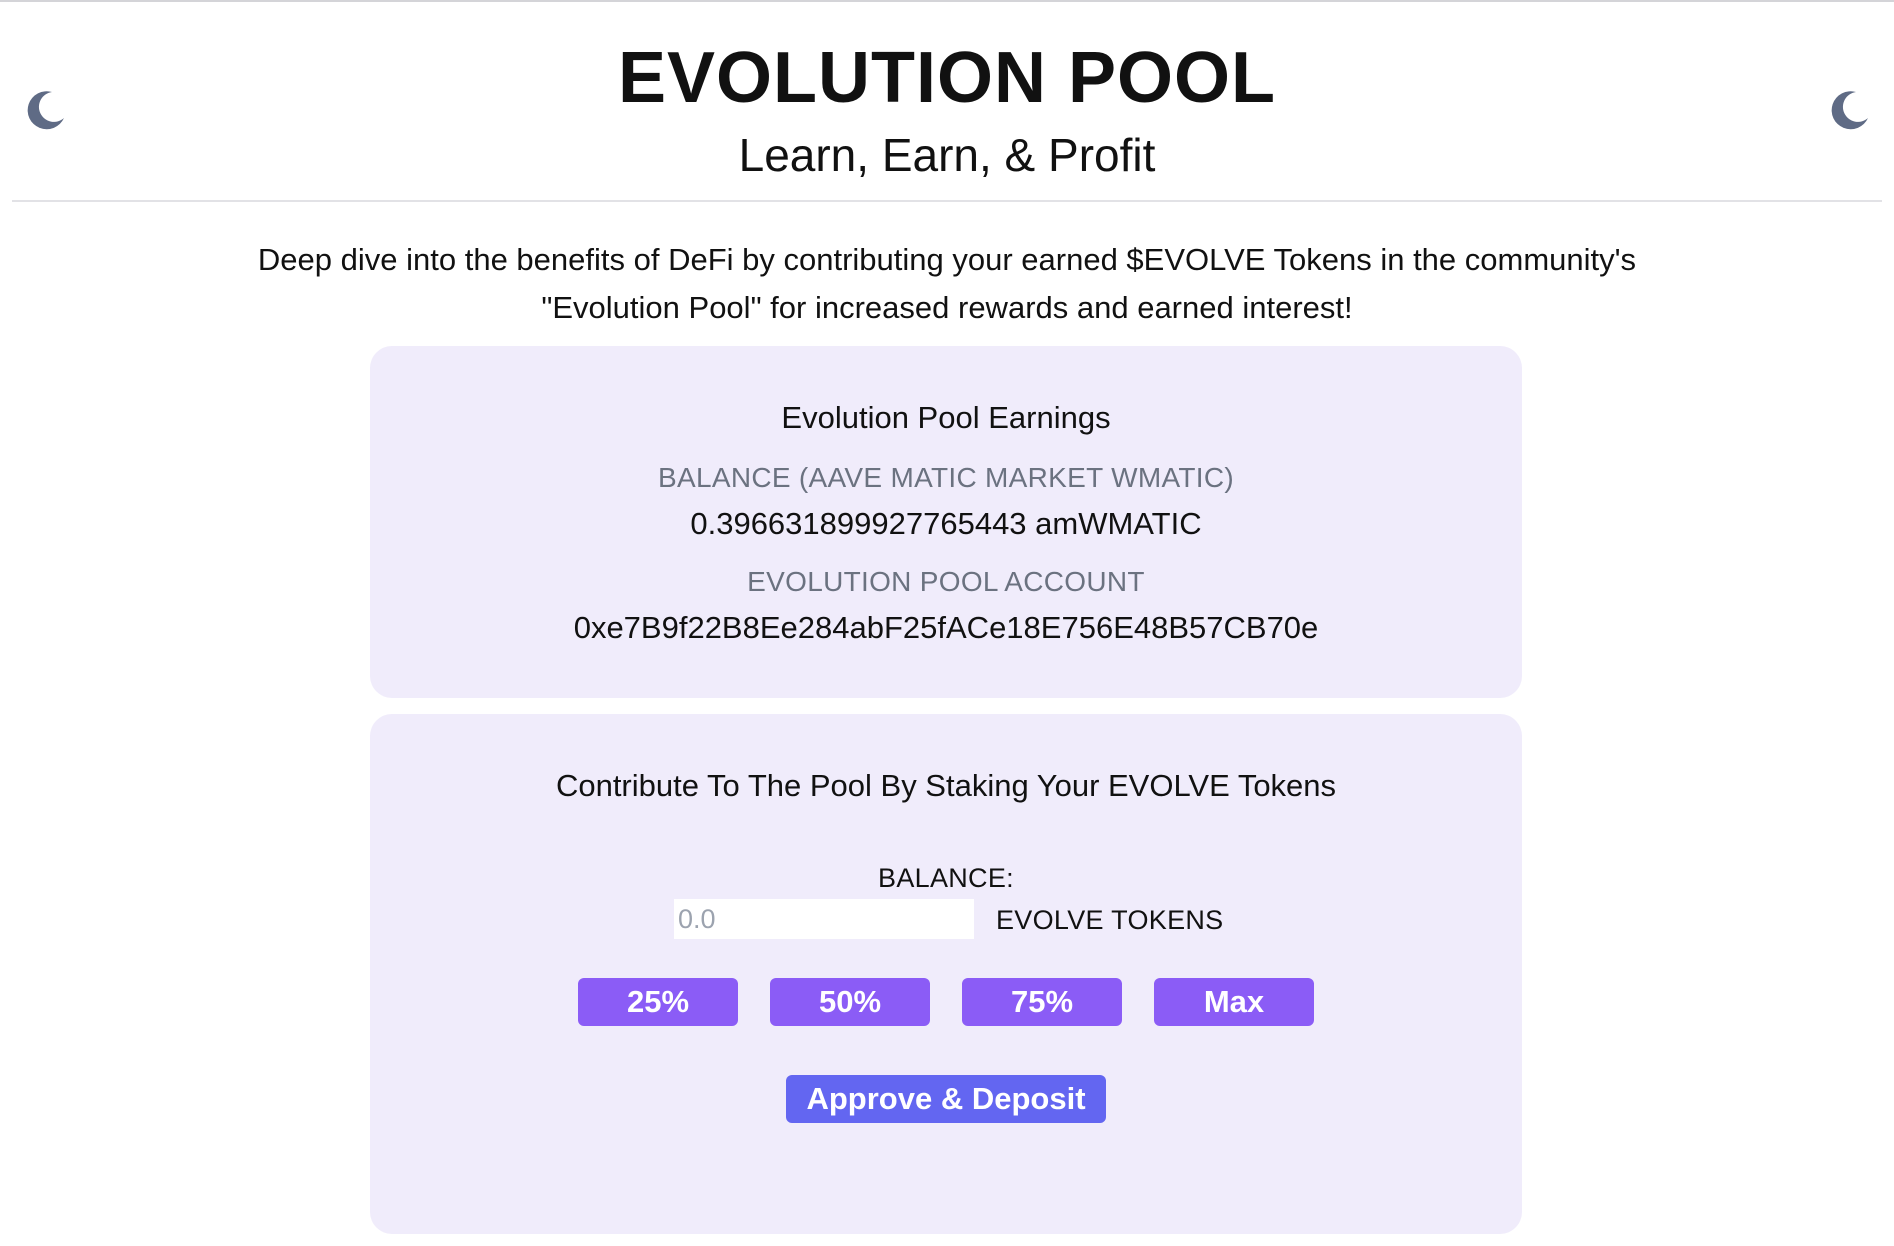  I want to click on page-title: EVOLUTION POOL, so click(947, 78).